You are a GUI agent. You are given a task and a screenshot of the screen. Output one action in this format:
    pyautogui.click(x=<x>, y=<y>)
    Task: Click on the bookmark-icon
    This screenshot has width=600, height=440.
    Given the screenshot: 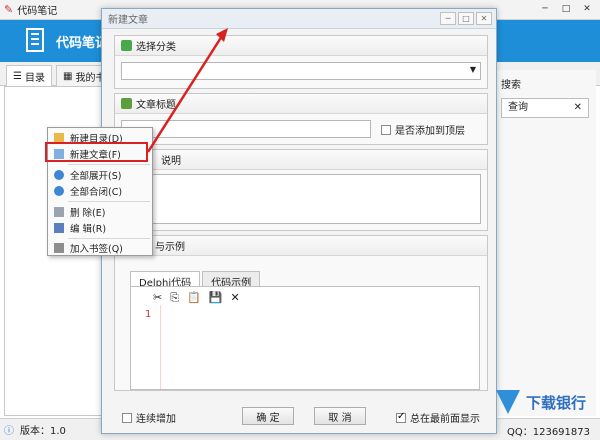 What is the action you would take?
    pyautogui.click(x=59, y=248)
    